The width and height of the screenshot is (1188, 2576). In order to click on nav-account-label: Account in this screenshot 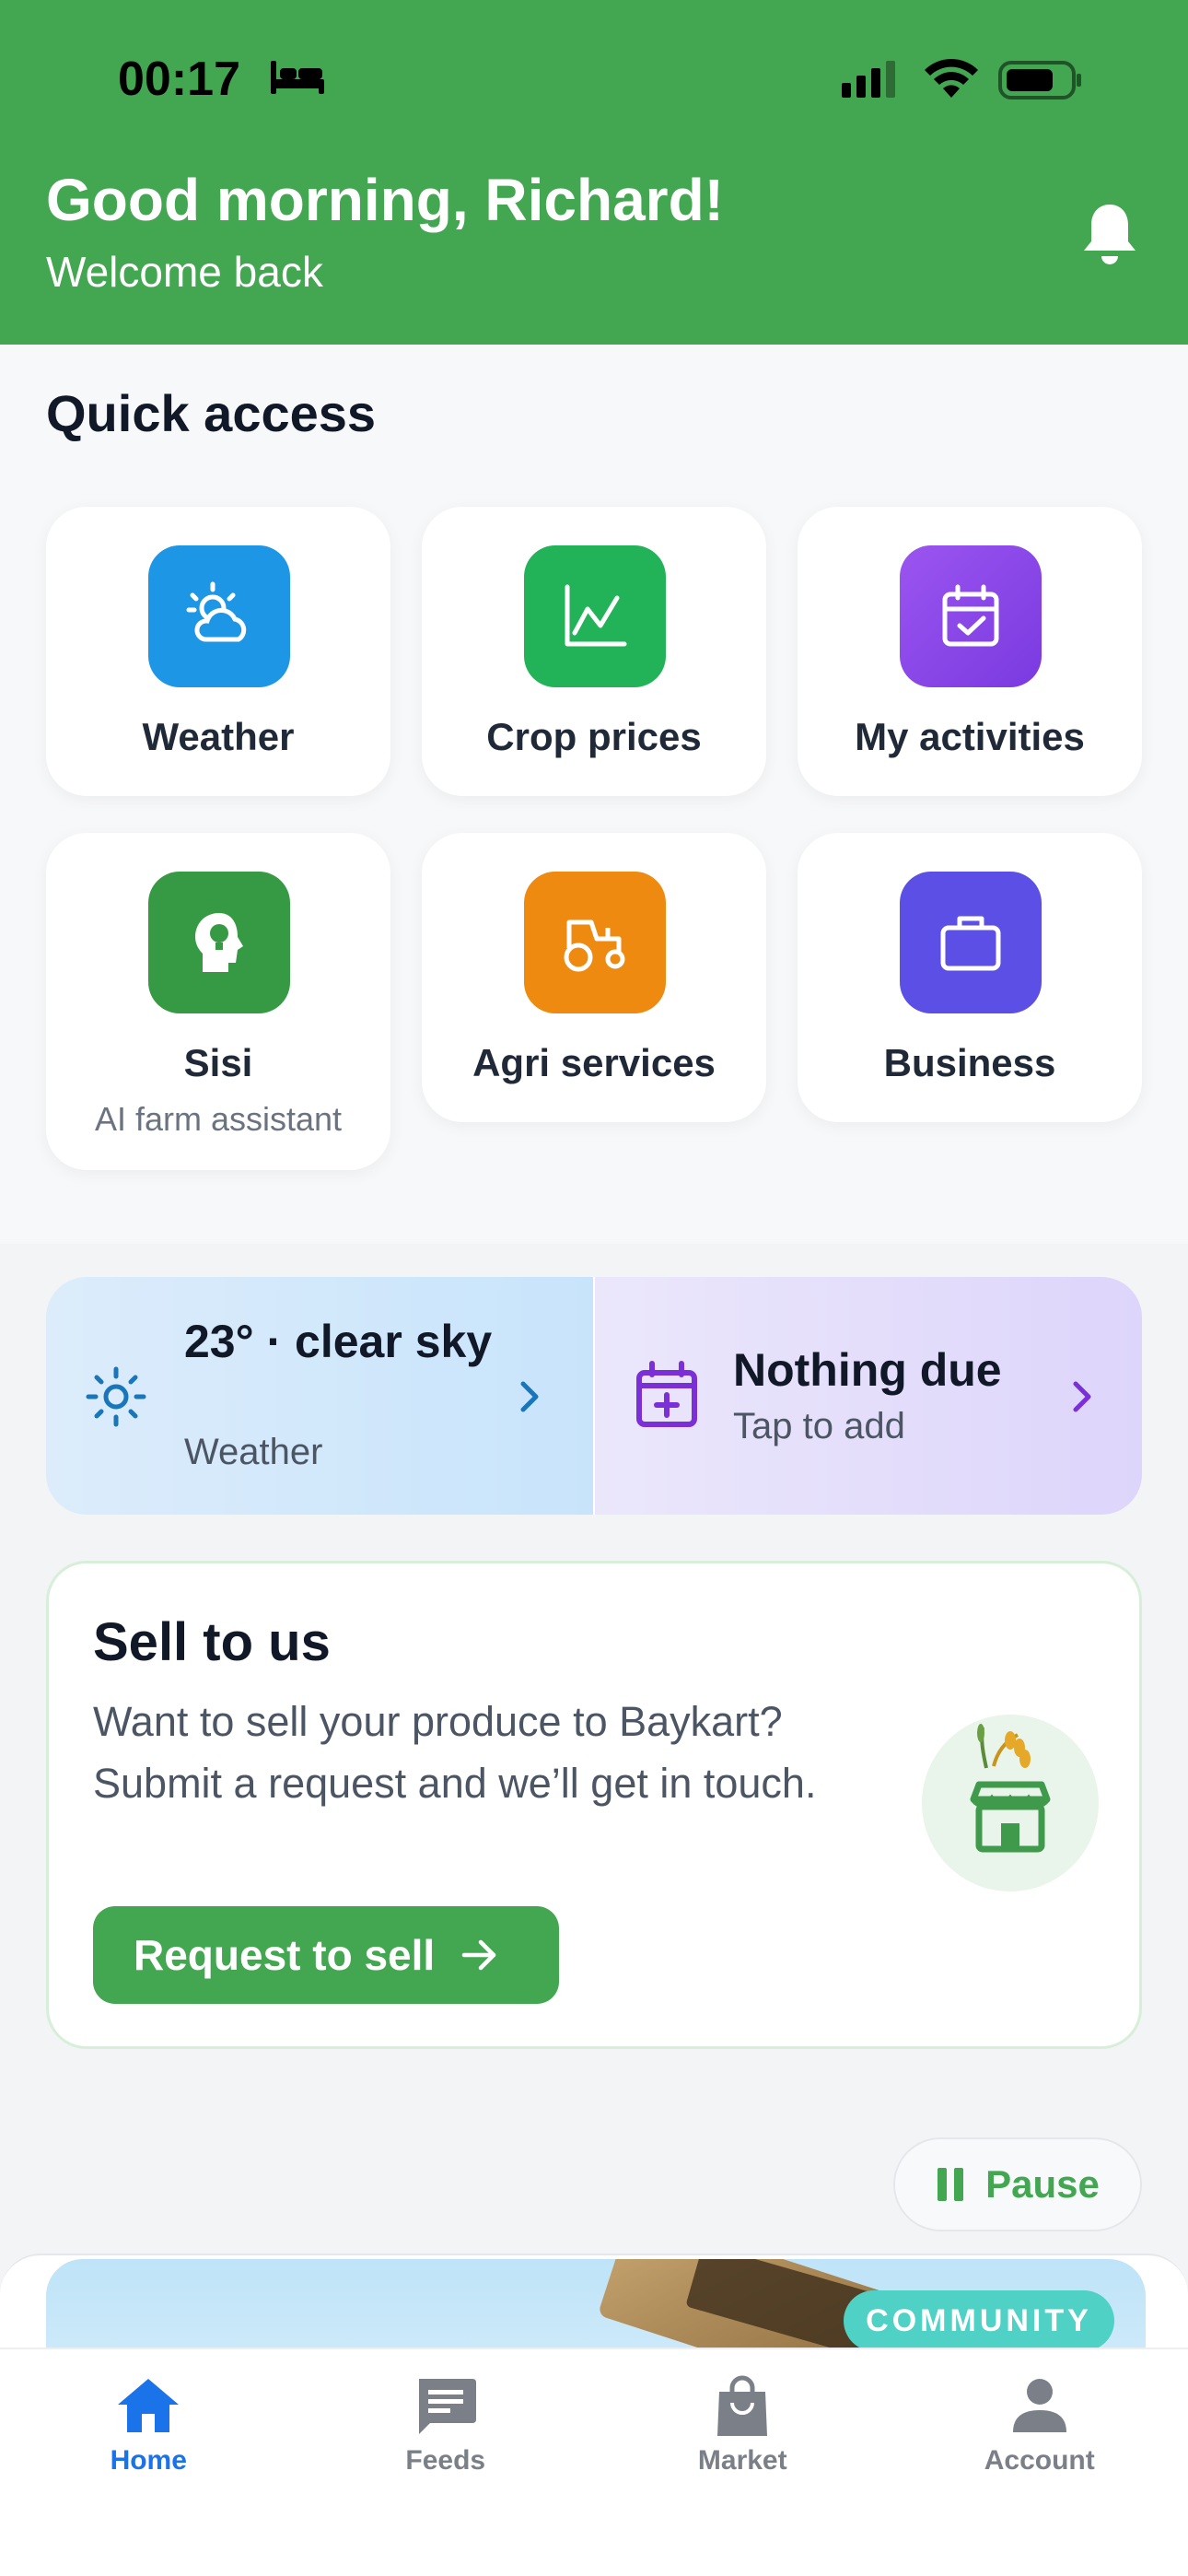, I will do `click(1039, 2460)`.